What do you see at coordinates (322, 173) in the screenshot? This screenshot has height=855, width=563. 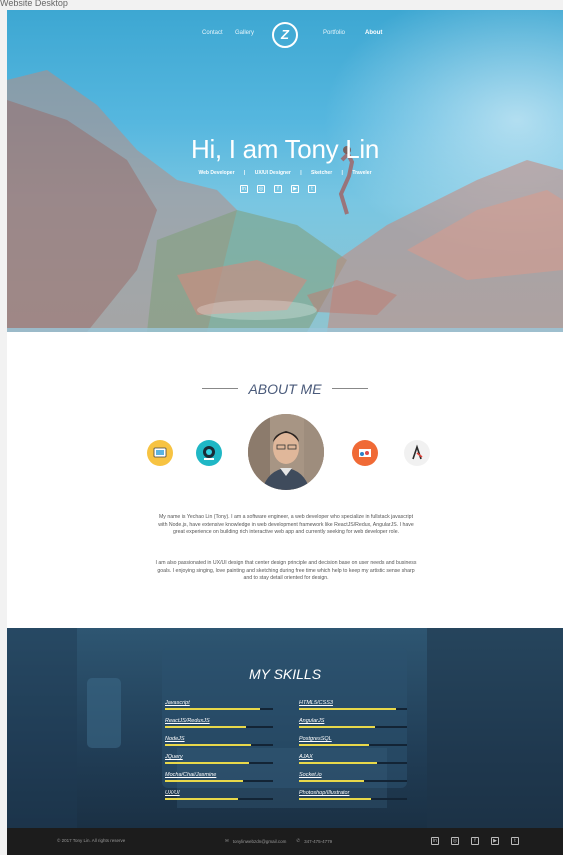 I see `role-sketcher: Sketcher` at bounding box center [322, 173].